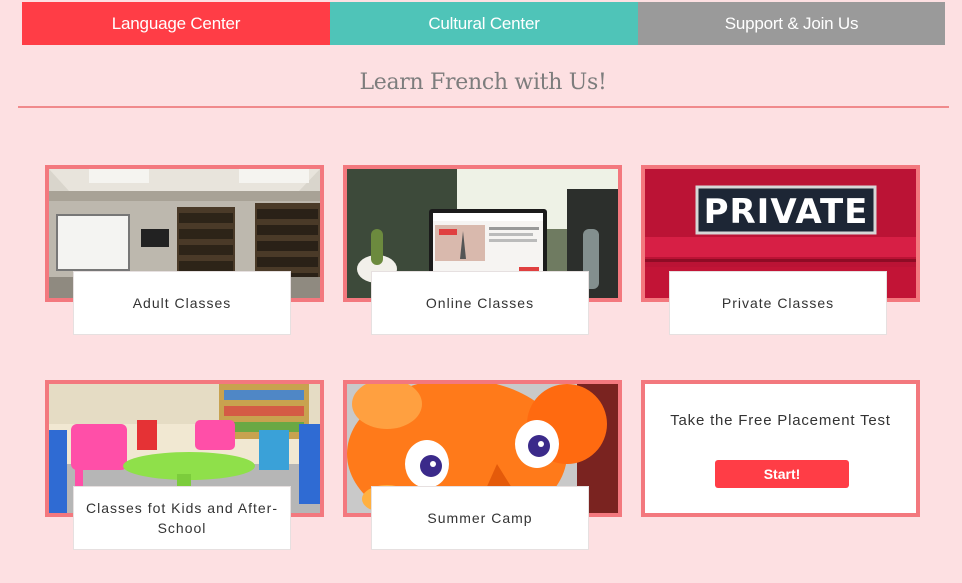 Image resolution: width=962 pixels, height=583 pixels. What do you see at coordinates (182, 303) in the screenshot?
I see `card-label: Adult Classes` at bounding box center [182, 303].